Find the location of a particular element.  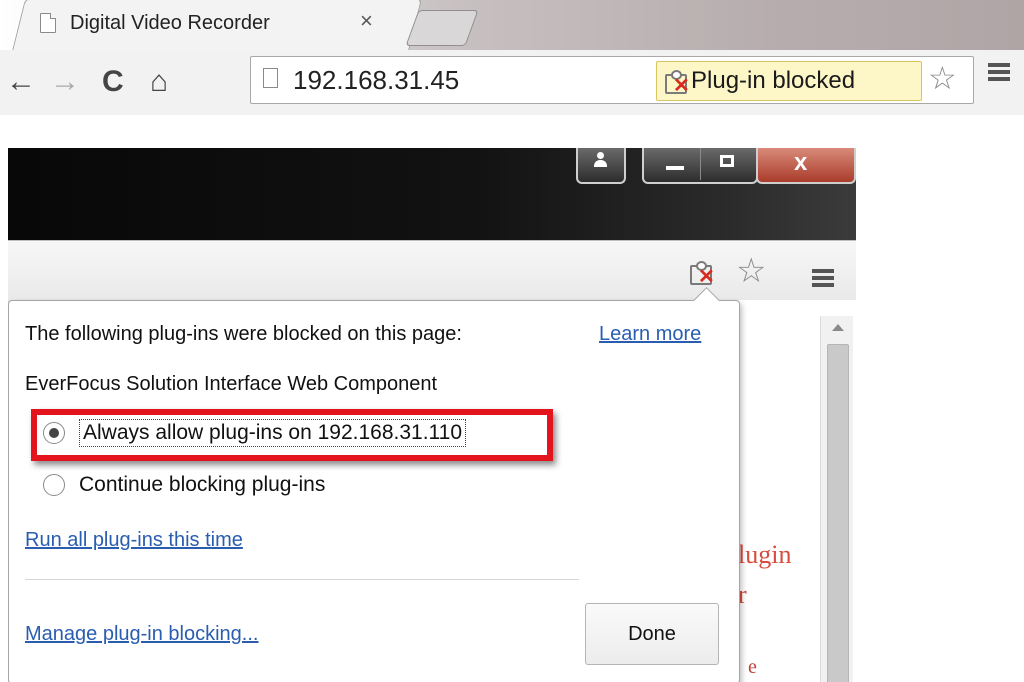

run-all-plugins-link: Run all plug-ins this time is located at coordinates (134, 540).